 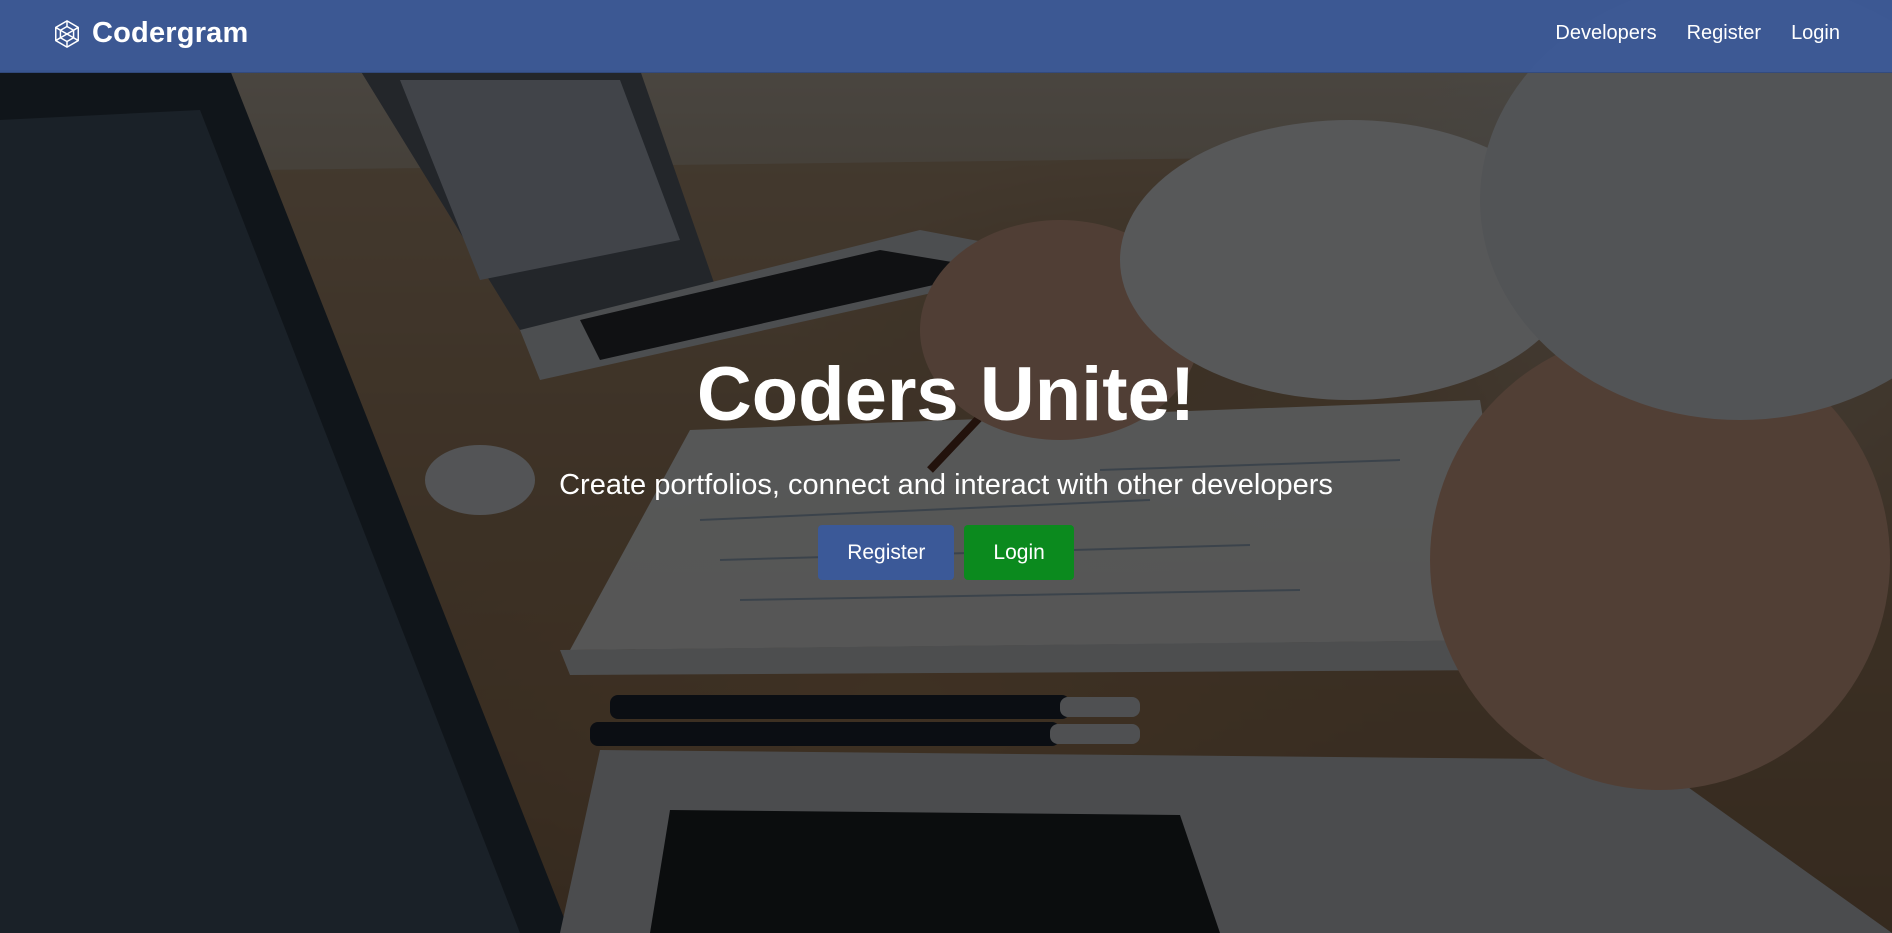 I want to click on brand-link: Codergram, so click(x=150, y=33).